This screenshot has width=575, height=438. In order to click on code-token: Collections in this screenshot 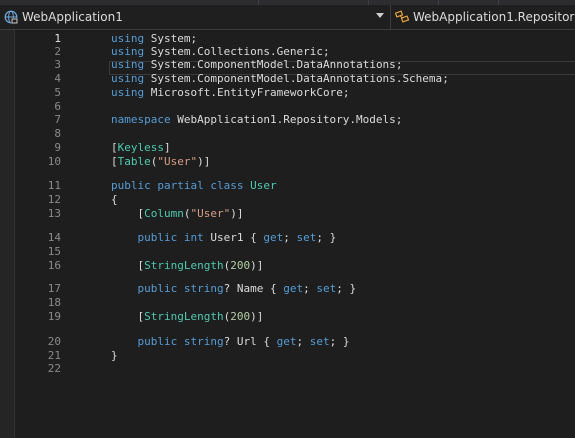, I will do `click(233, 51)`.